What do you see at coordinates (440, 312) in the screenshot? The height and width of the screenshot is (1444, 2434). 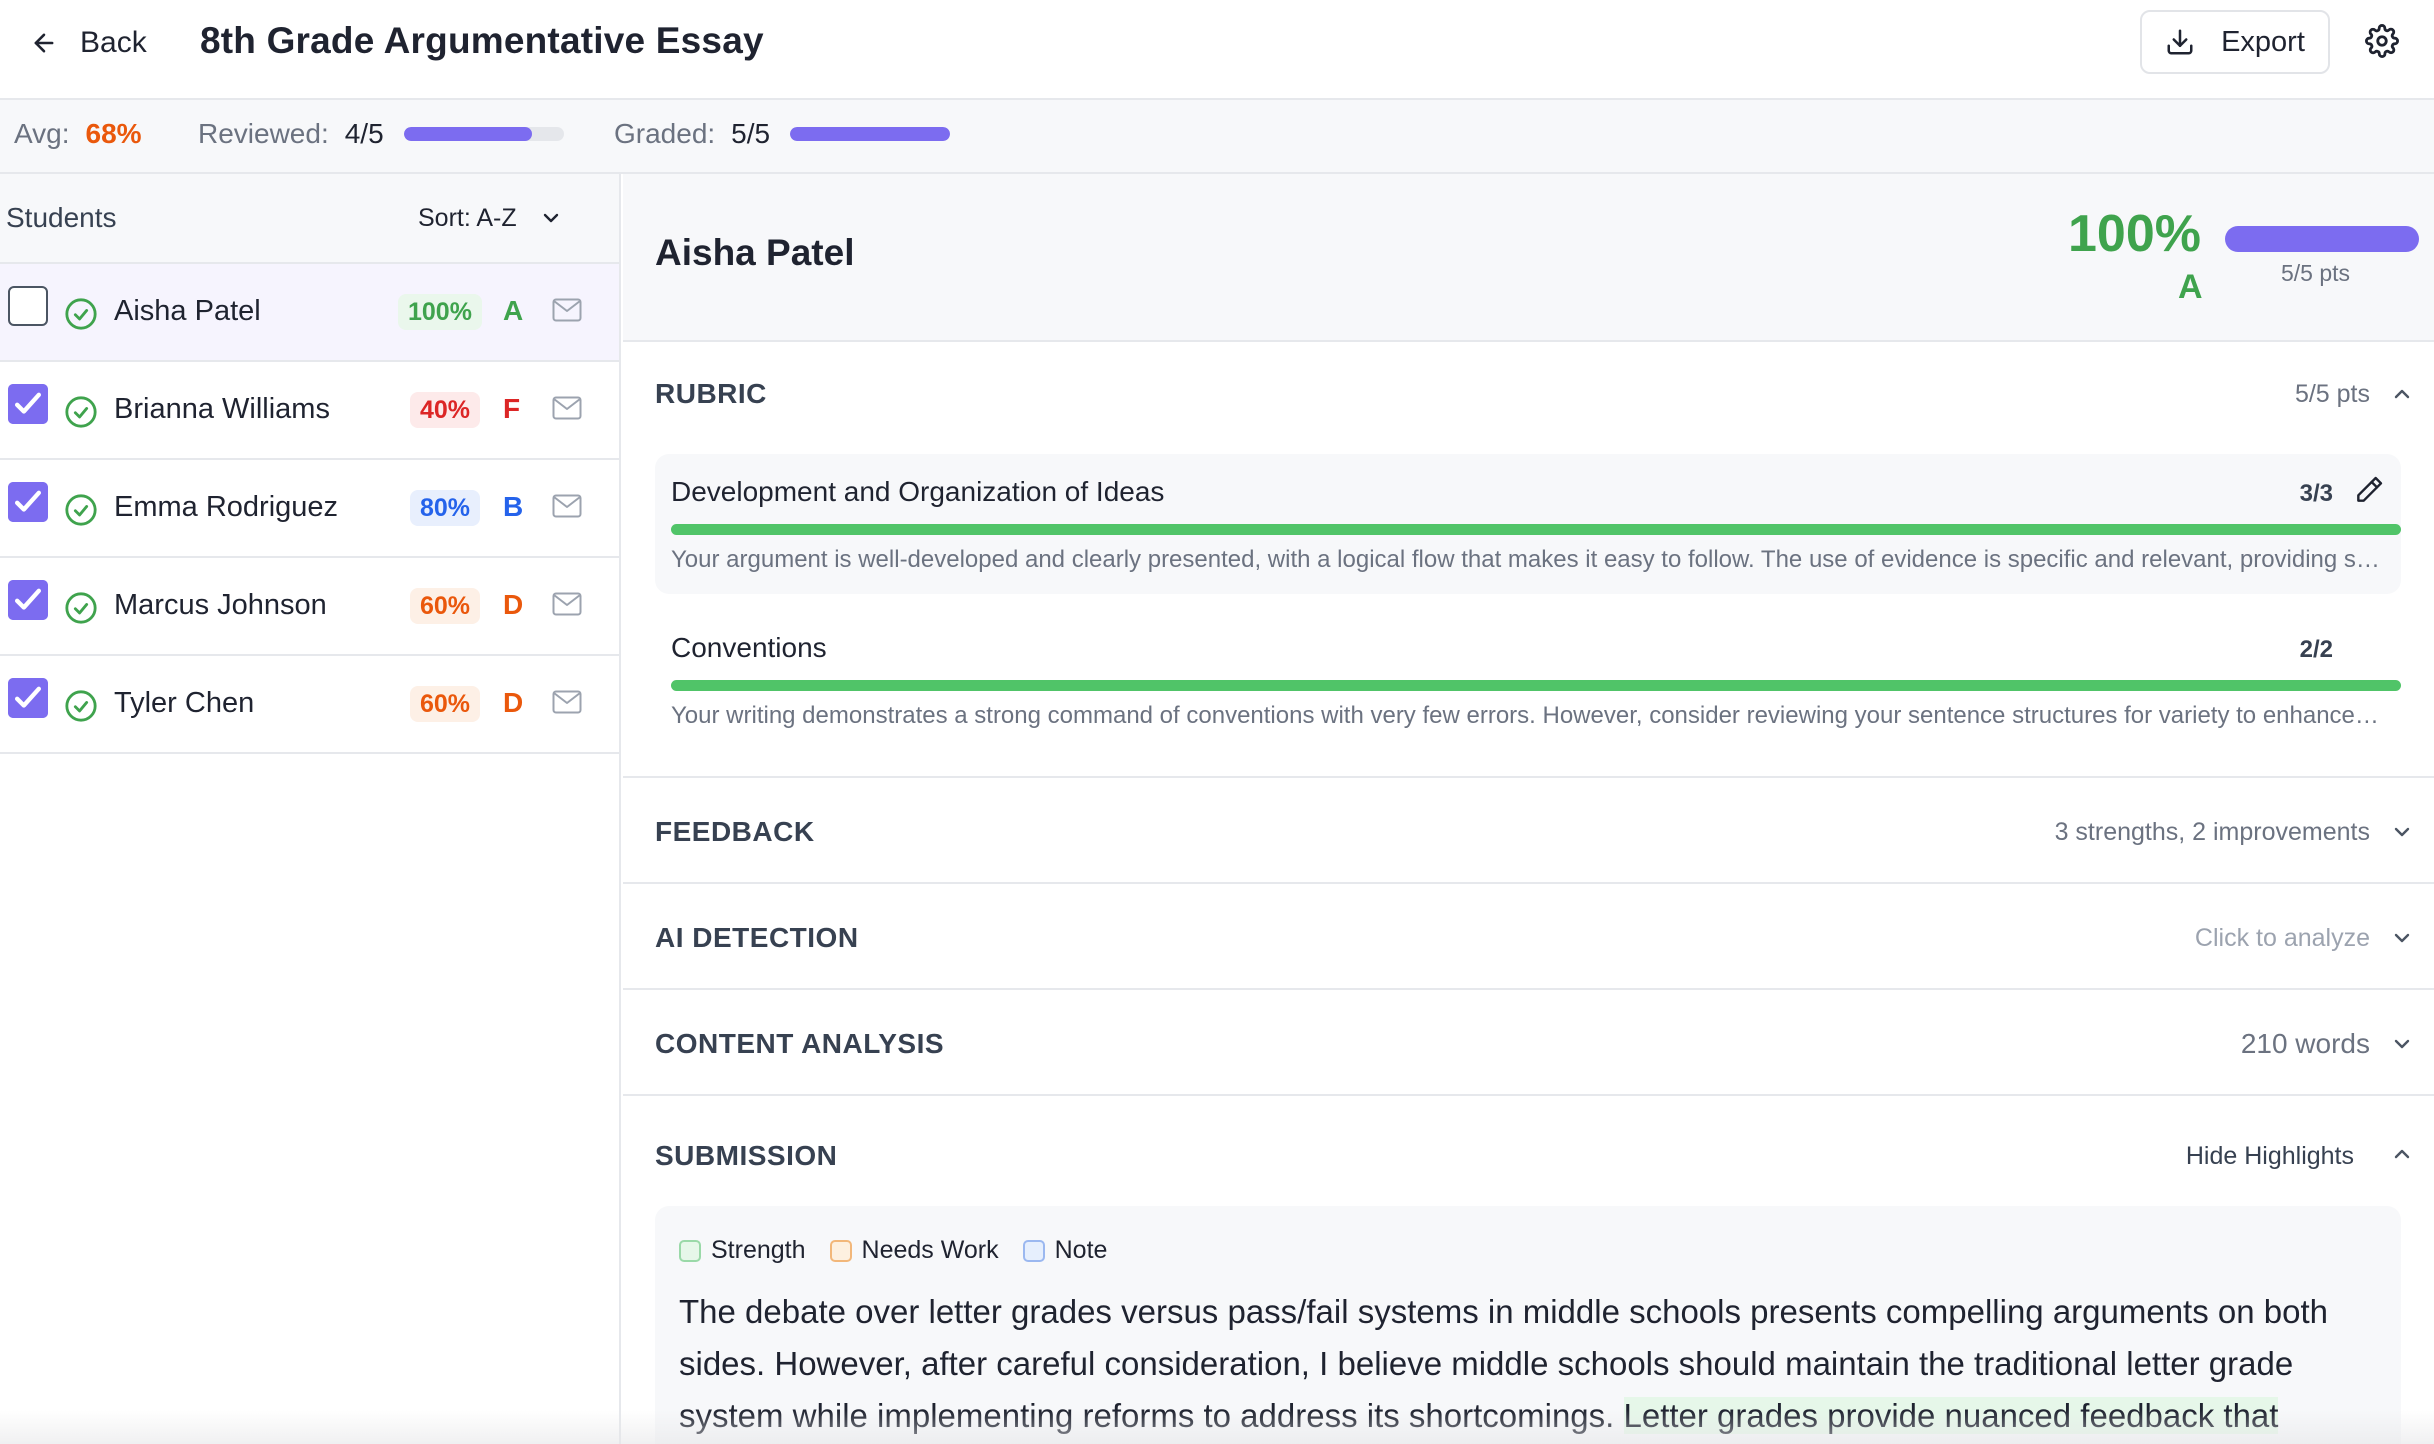 I see `student-percent-badge: 100%` at bounding box center [440, 312].